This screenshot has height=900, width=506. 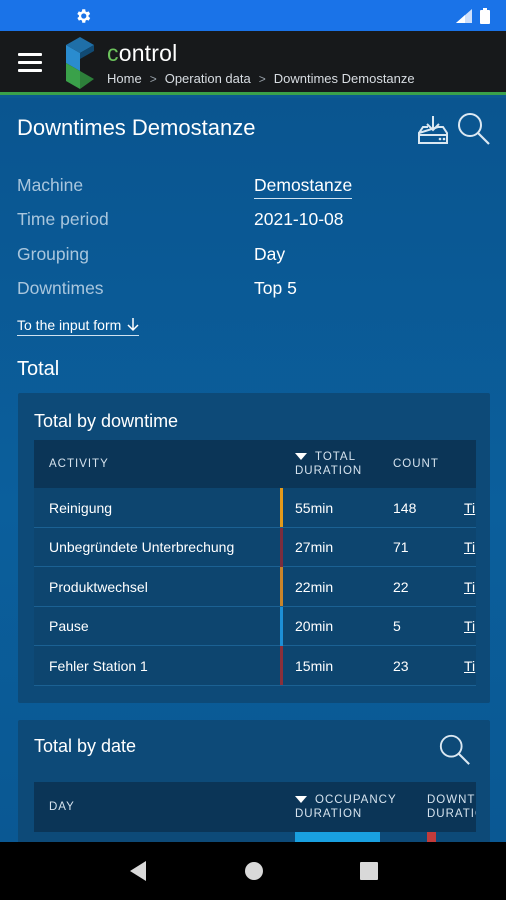 I want to click on breadcrumb-operation-data: Operation data, so click(x=208, y=78).